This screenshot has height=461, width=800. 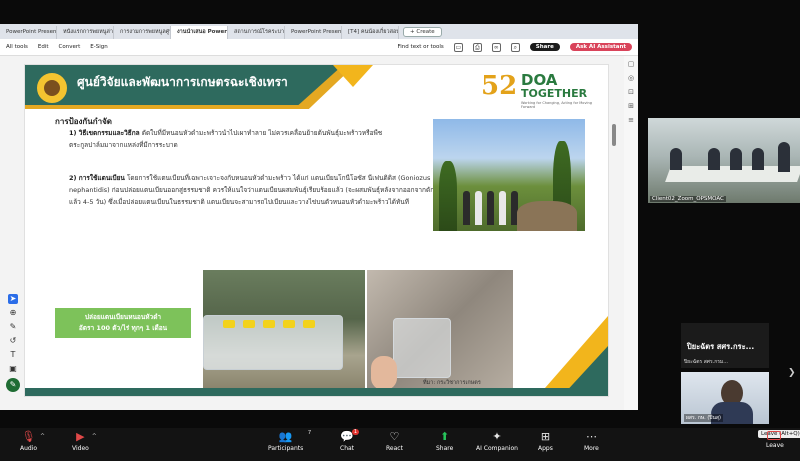 What do you see at coordinates (440, 331) in the screenshot?
I see `vial-photo` at bounding box center [440, 331].